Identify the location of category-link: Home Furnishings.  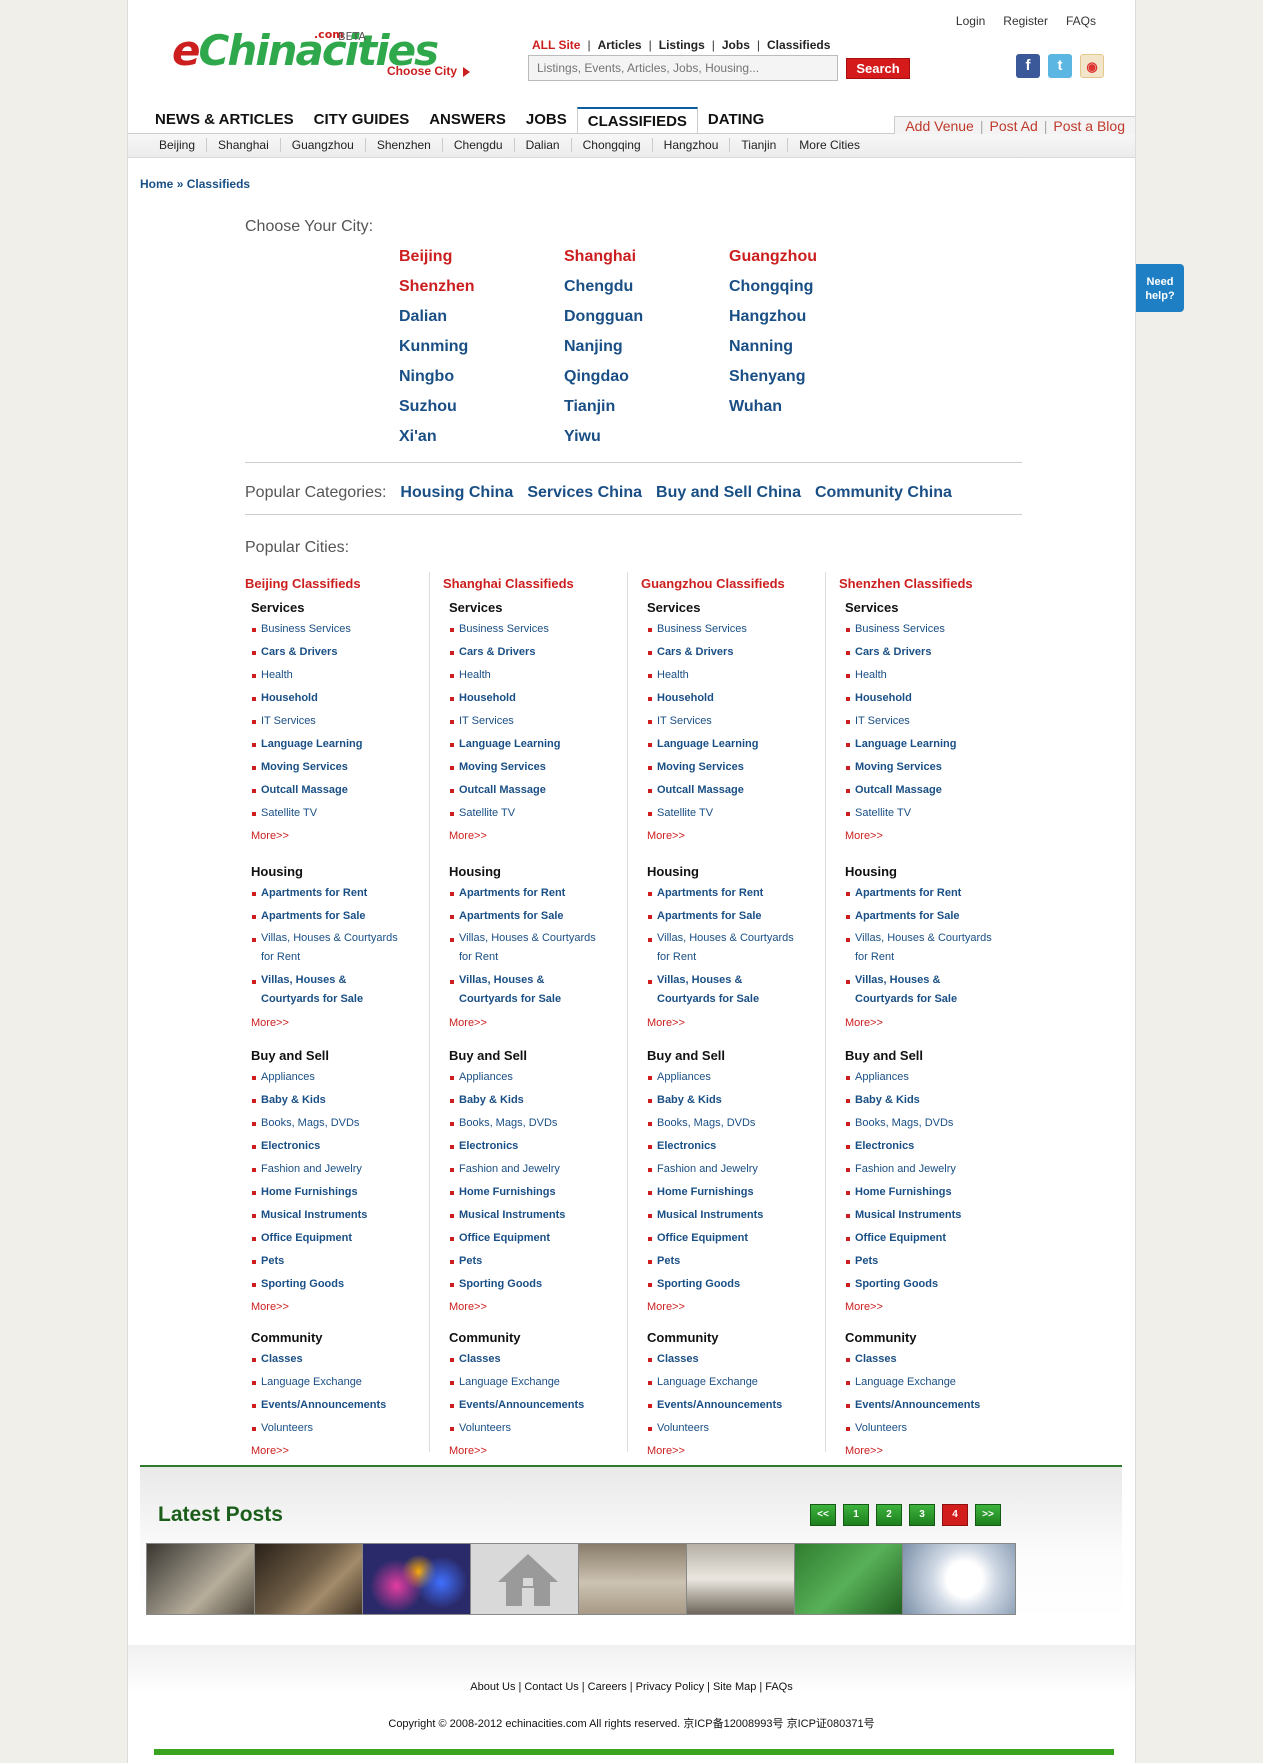
(309, 1192).